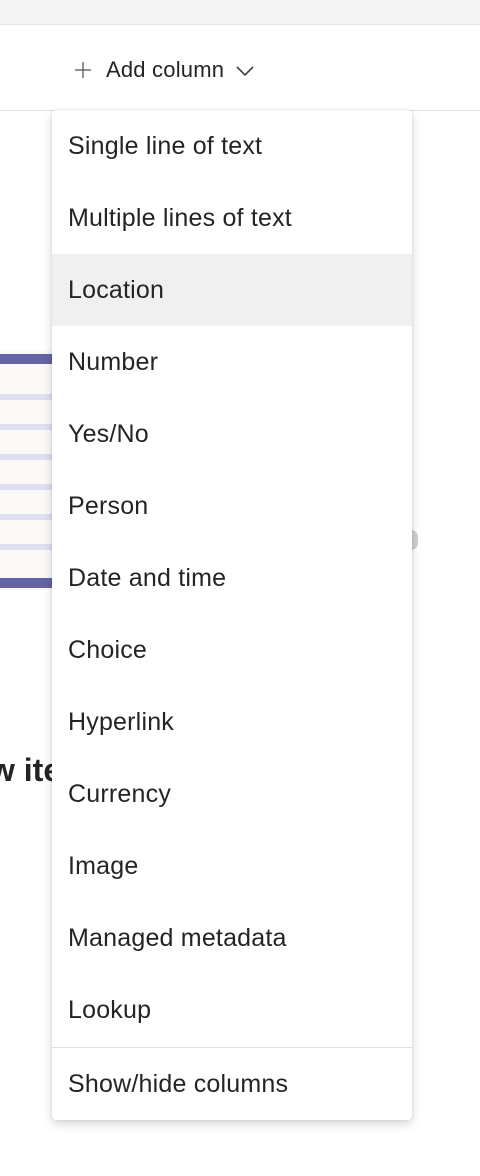 The width and height of the screenshot is (480, 1176). What do you see at coordinates (232, 1010) in the screenshot?
I see `menu-item-lookup: Lookup` at bounding box center [232, 1010].